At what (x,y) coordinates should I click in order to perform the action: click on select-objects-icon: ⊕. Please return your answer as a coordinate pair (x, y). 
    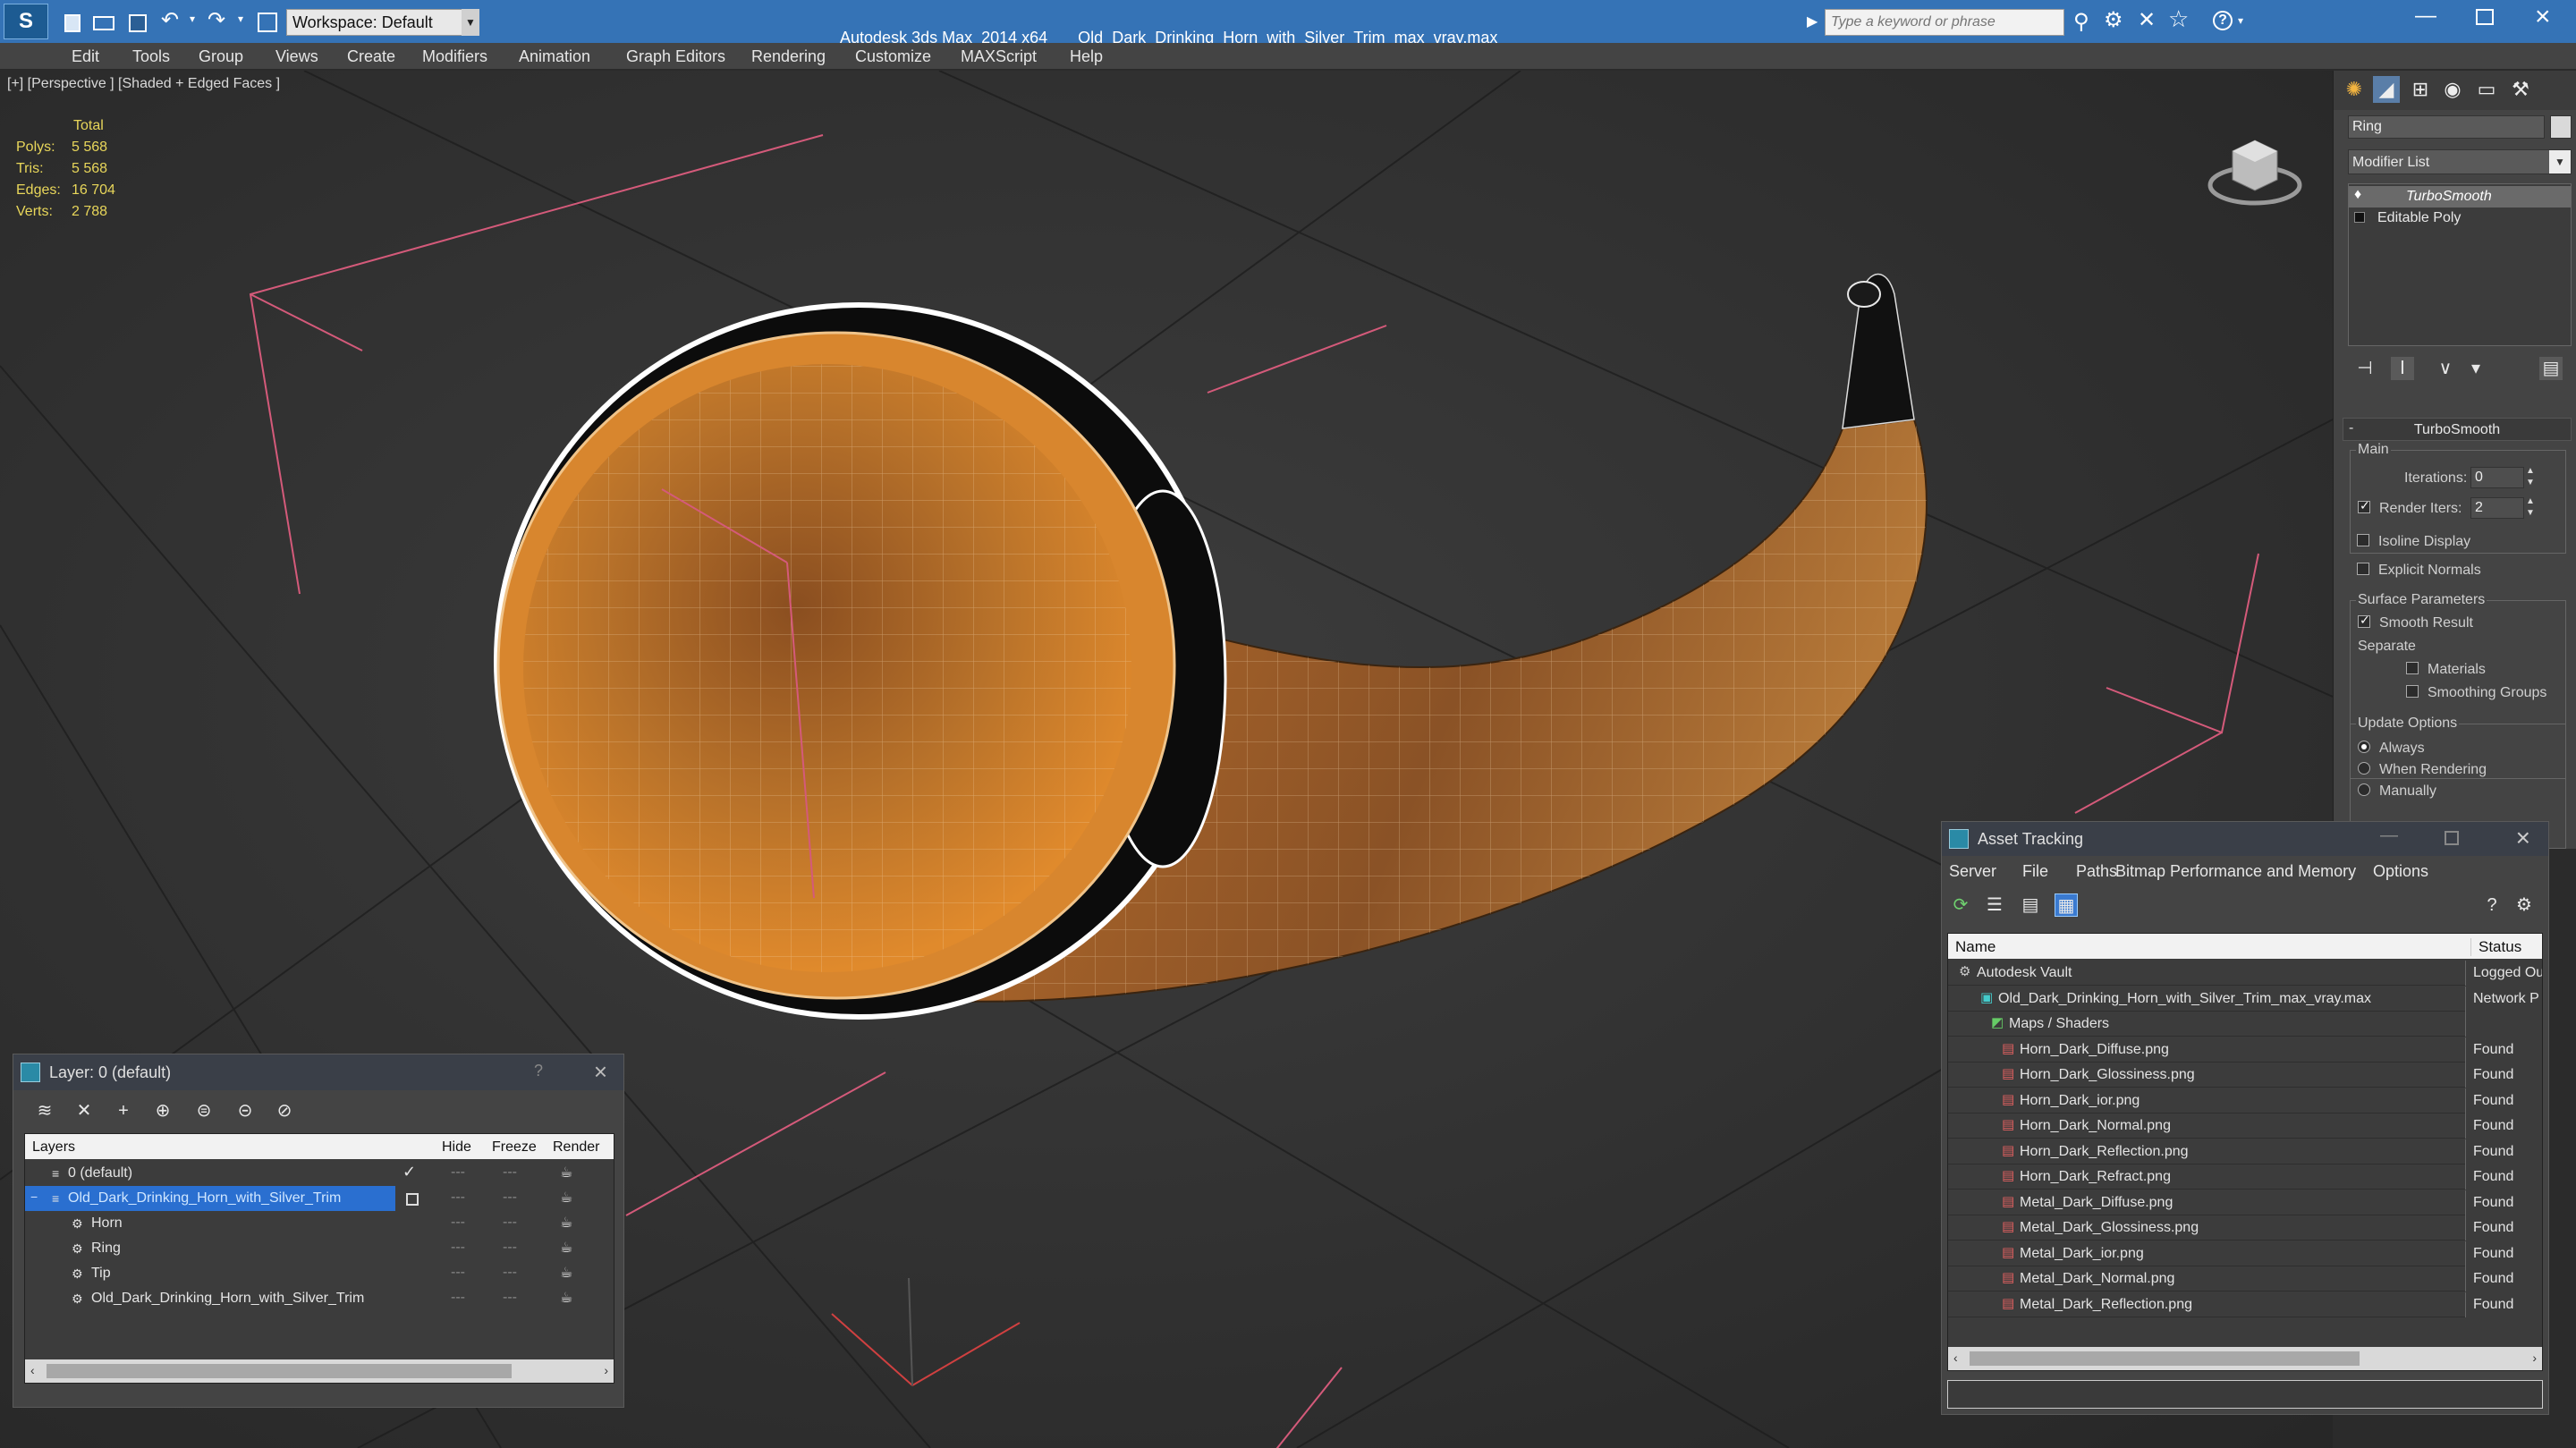
    Looking at the image, I should click on (162, 1110).